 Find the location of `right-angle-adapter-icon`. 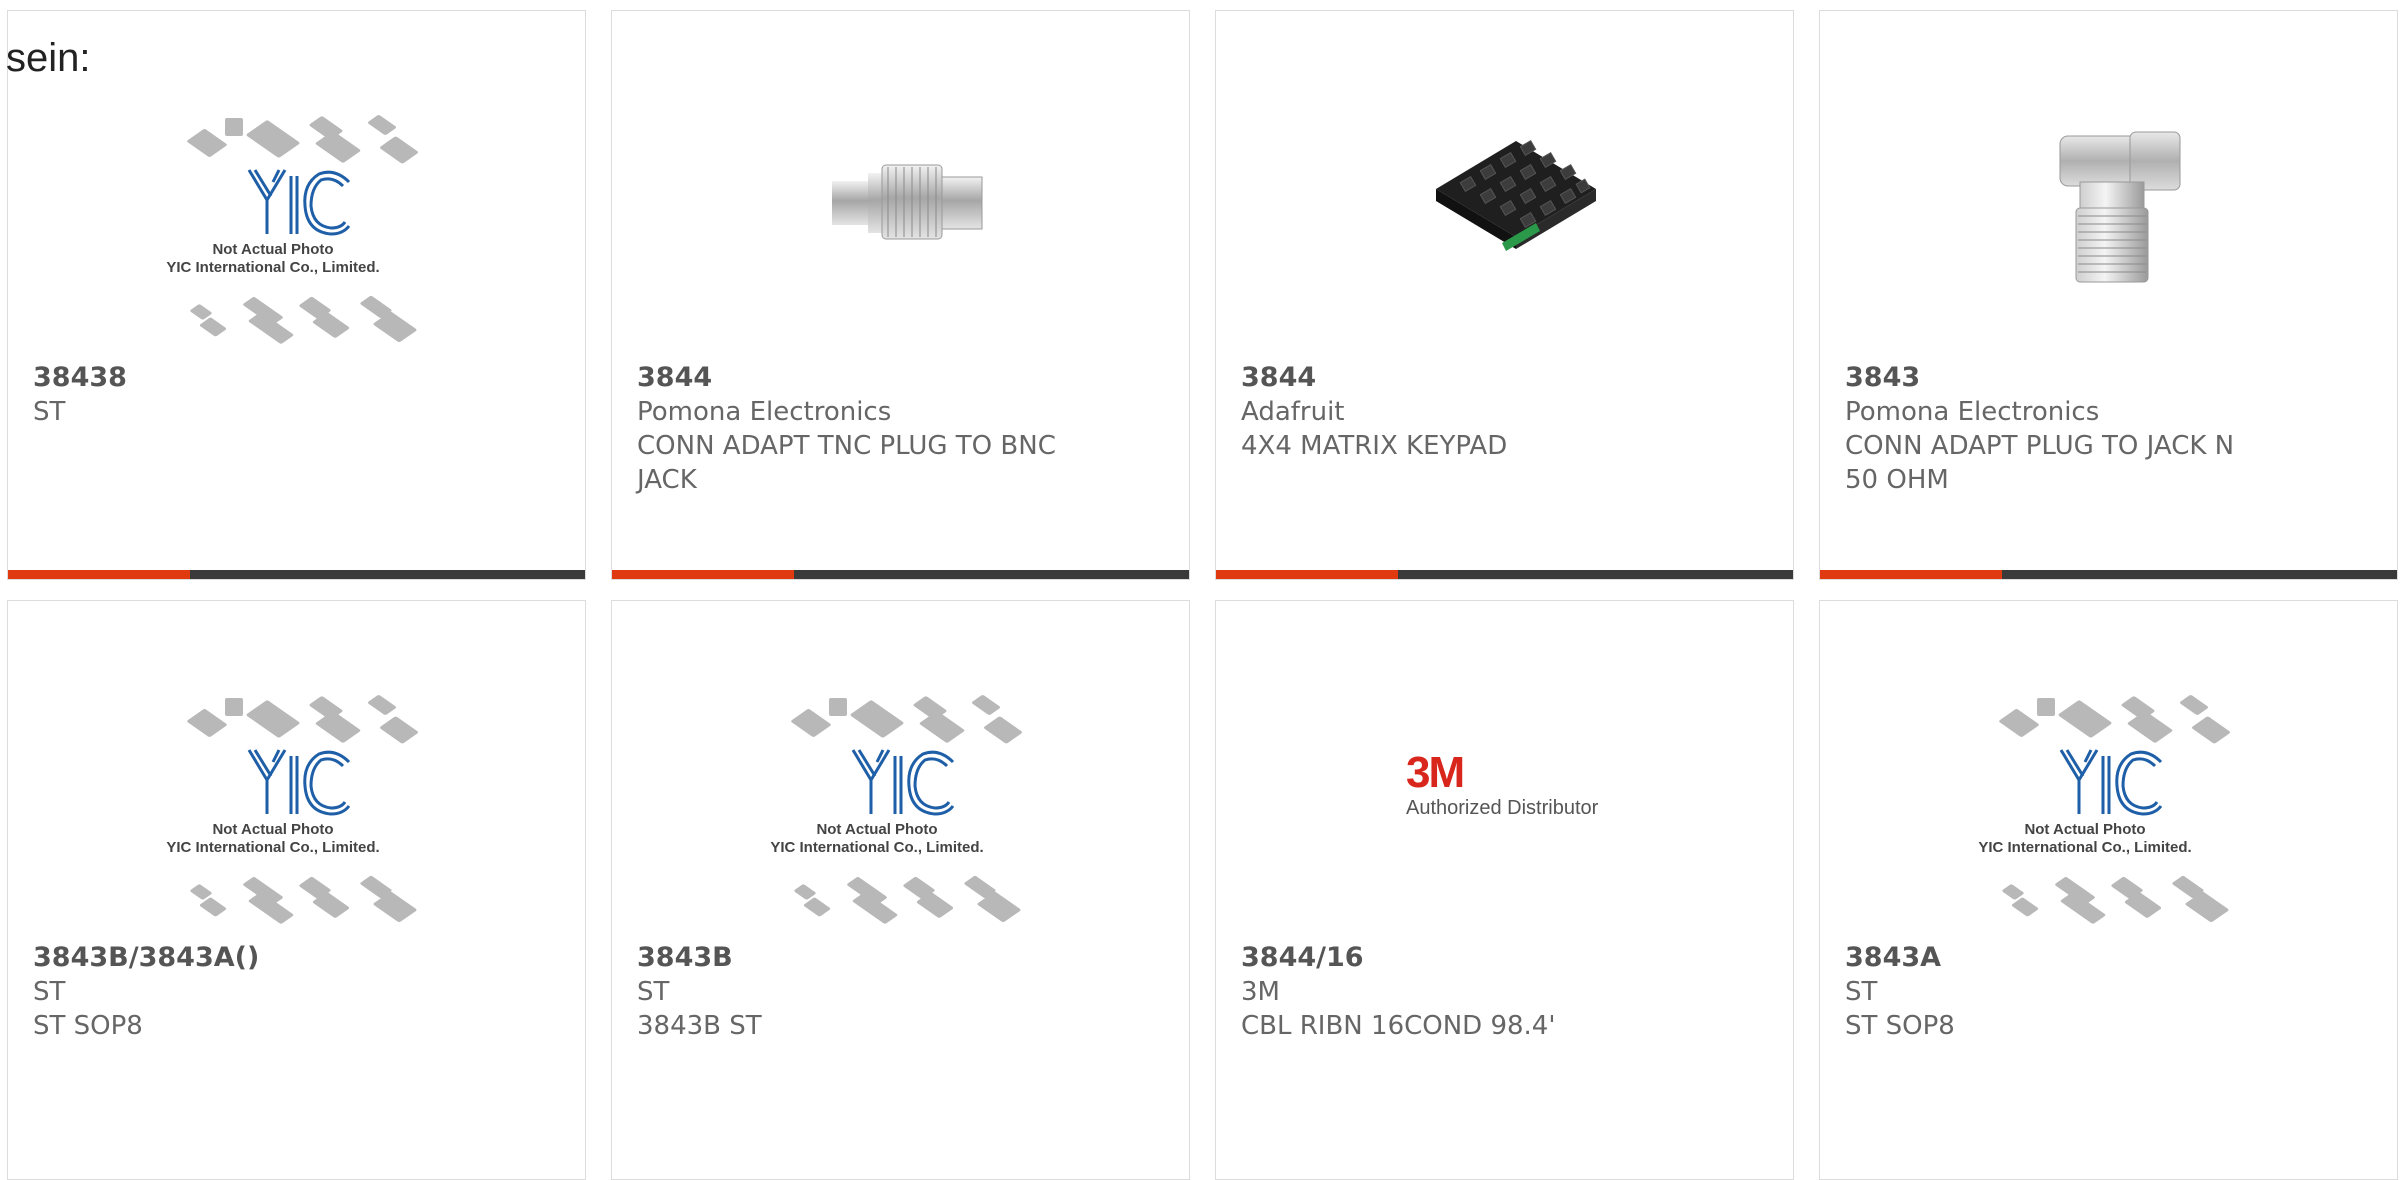

right-angle-adapter-icon is located at coordinates (2120, 207).